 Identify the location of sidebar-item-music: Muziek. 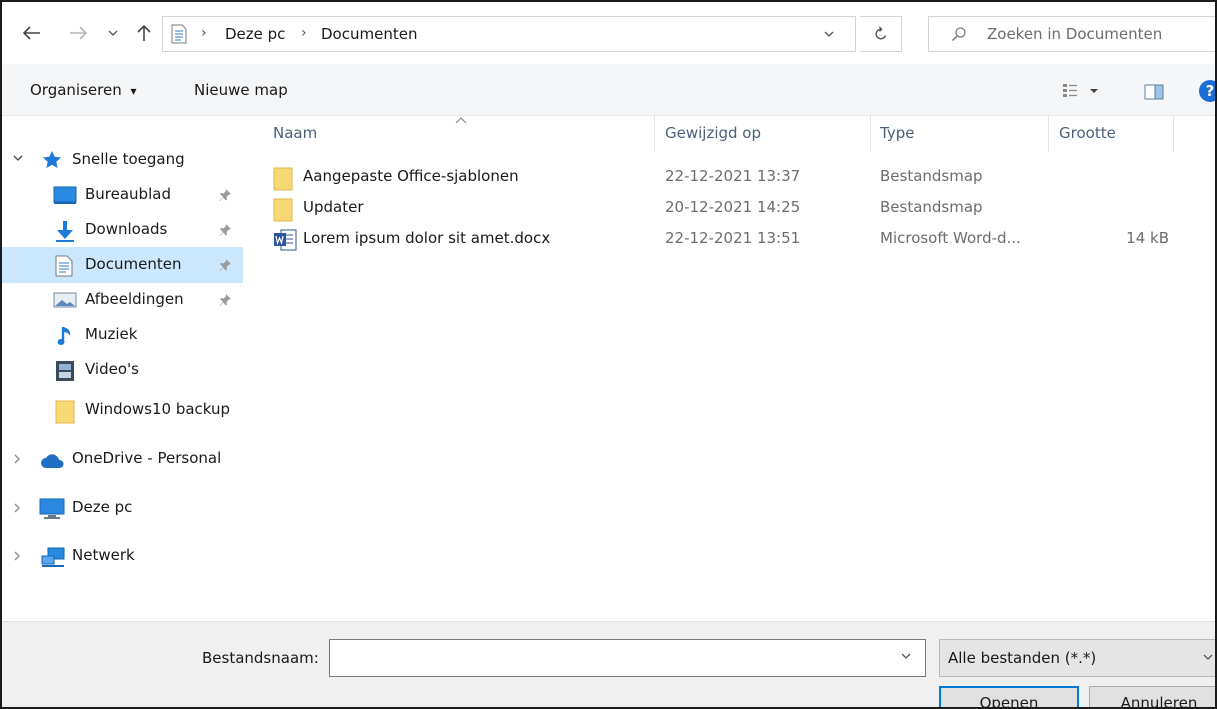
(122, 335).